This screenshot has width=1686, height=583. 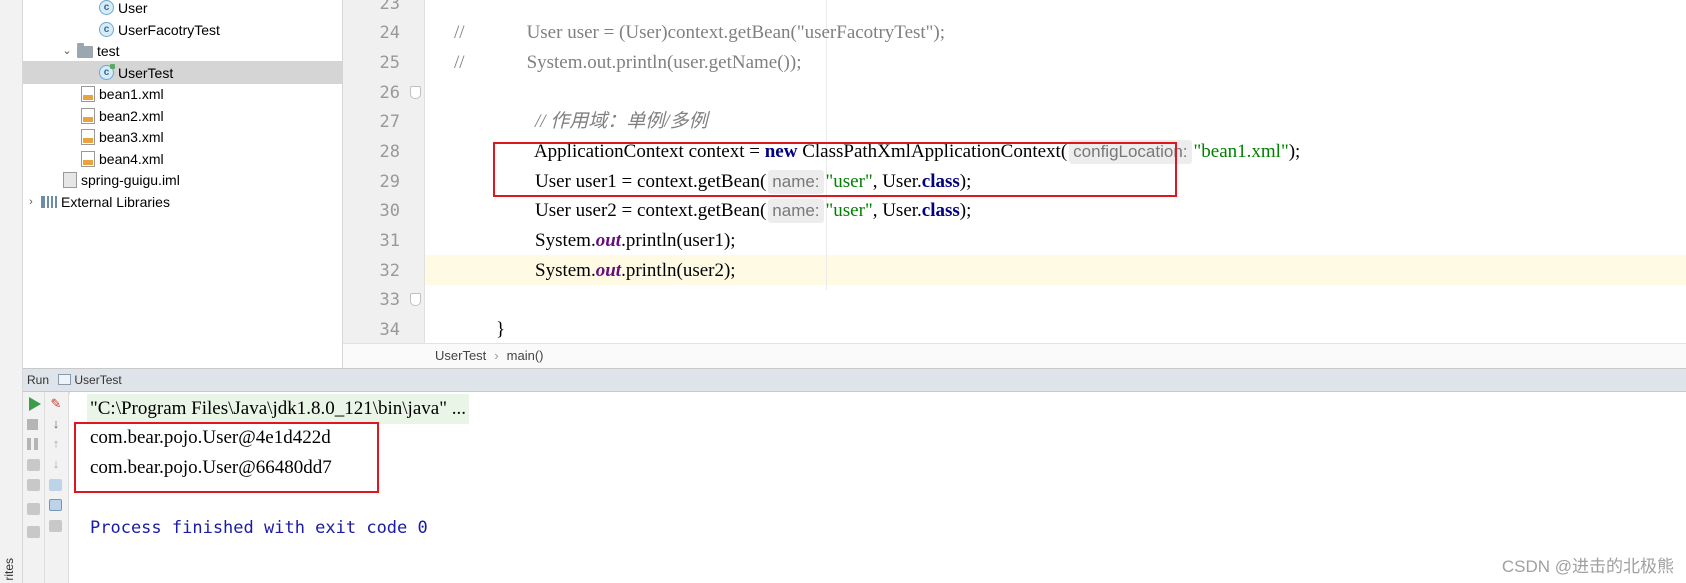 What do you see at coordinates (108, 50) in the screenshot?
I see `tree-item-label: test` at bounding box center [108, 50].